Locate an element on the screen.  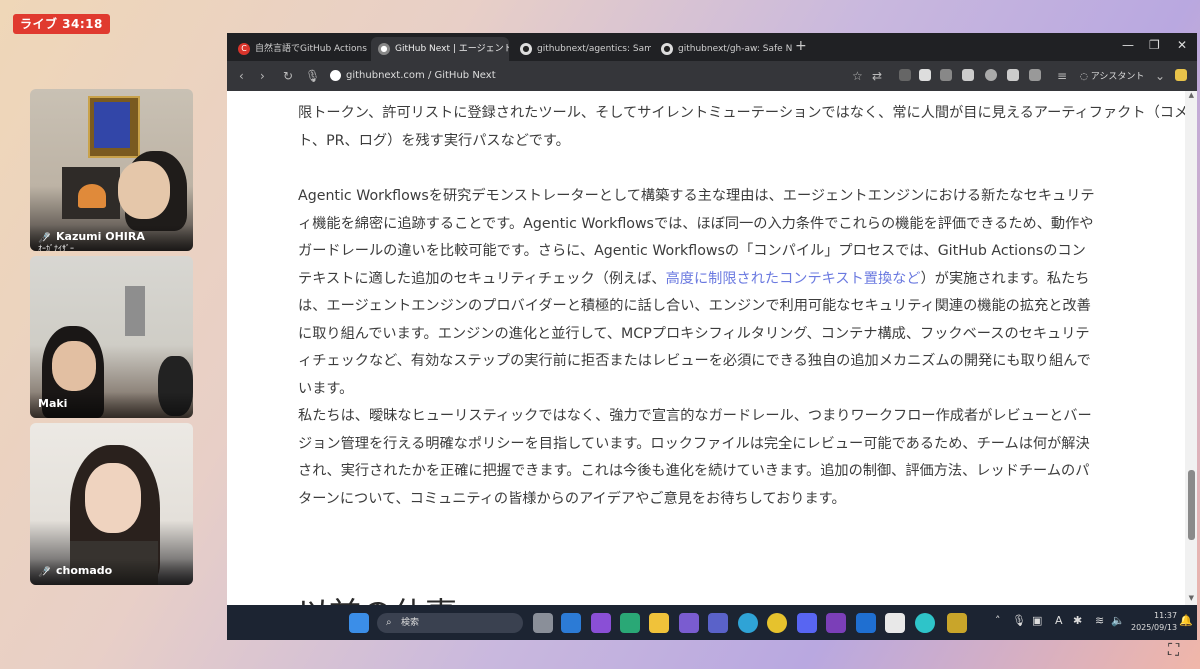
windows-start-icon is located at coordinates (359, 623).